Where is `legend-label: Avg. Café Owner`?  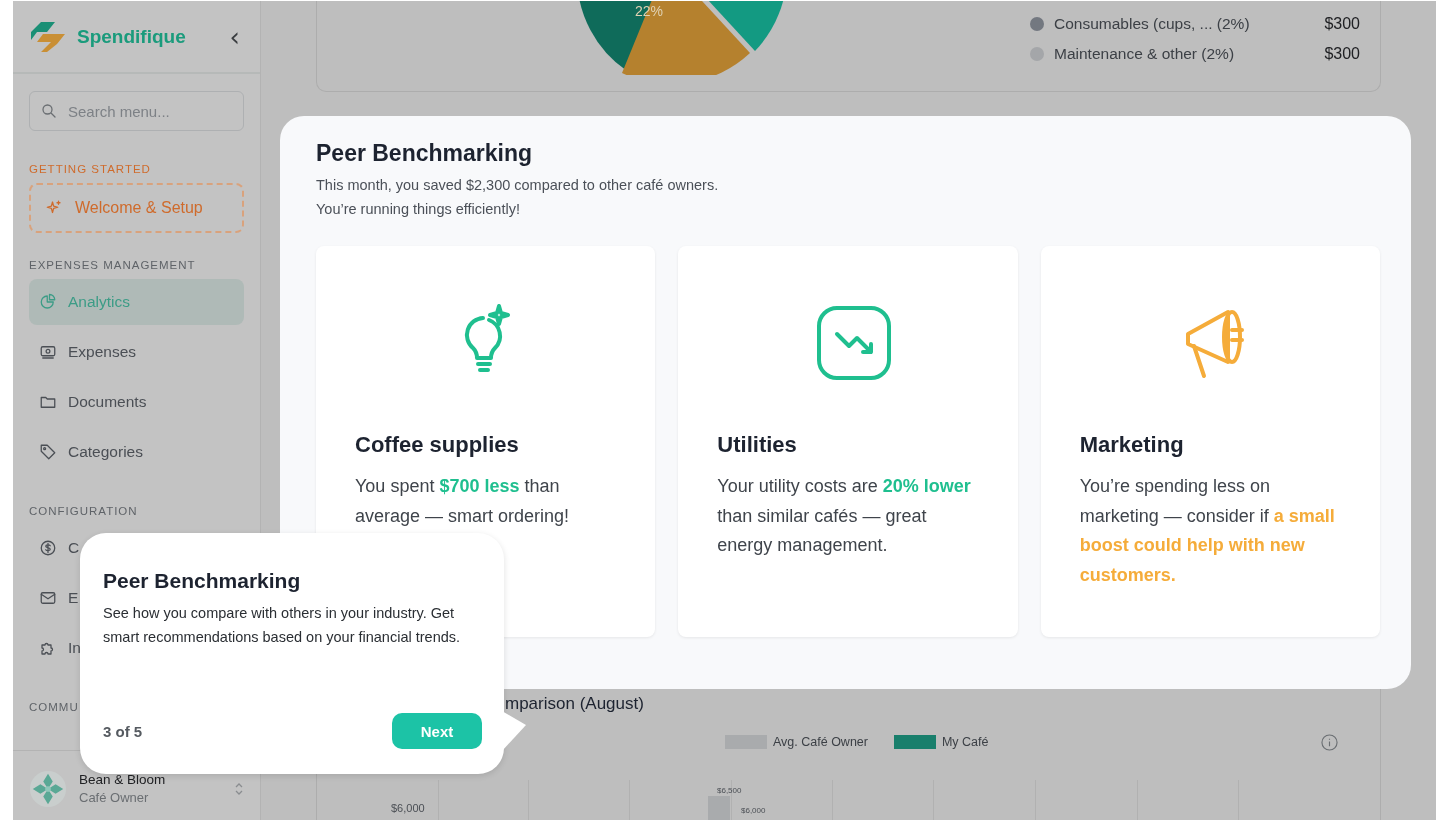 legend-label: Avg. Café Owner is located at coordinates (820, 742).